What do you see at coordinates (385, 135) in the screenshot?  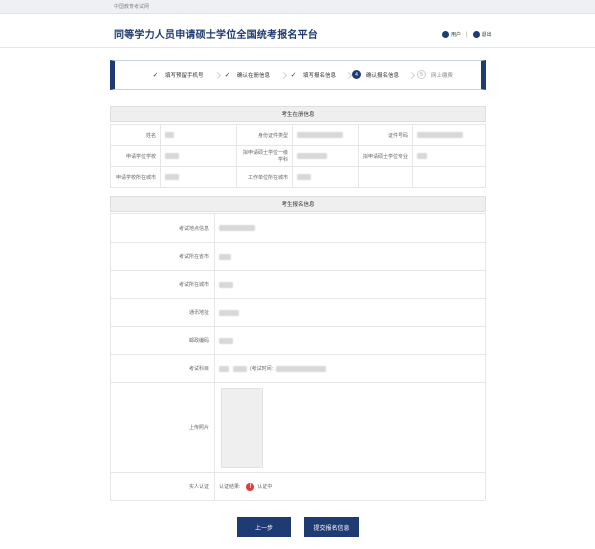 I see `id-number-label: 证件号码` at bounding box center [385, 135].